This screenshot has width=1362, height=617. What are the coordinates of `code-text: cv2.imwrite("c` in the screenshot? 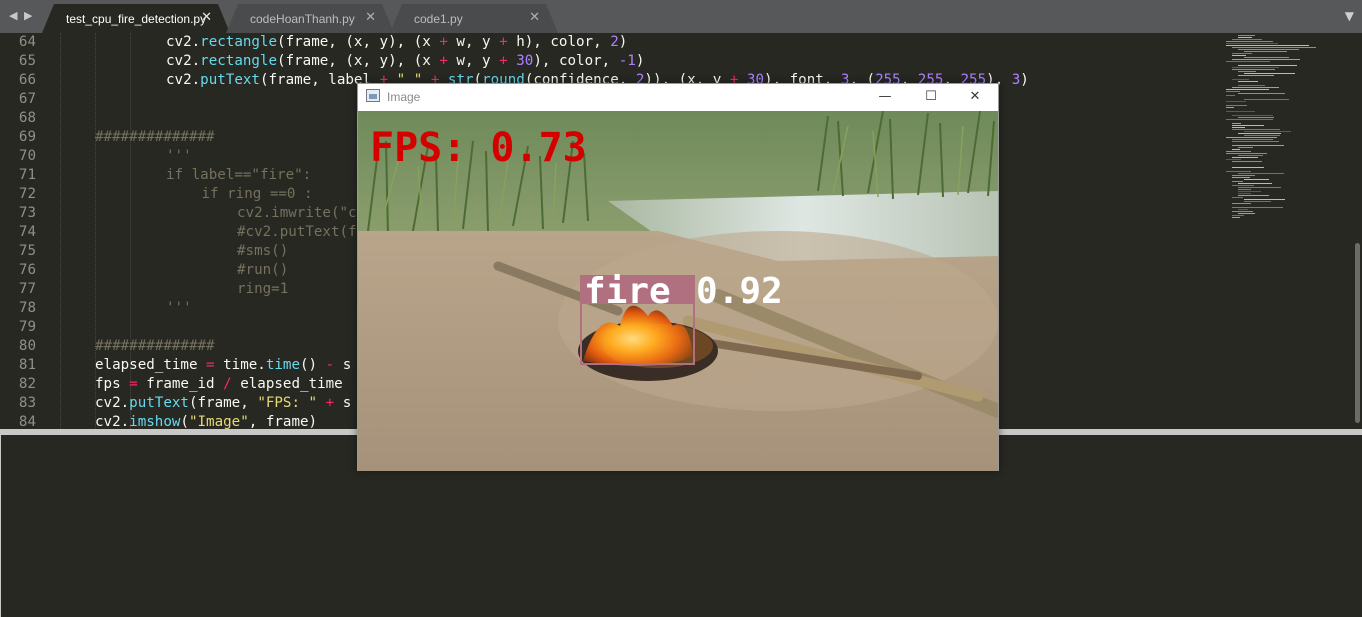 It's located at (297, 213).